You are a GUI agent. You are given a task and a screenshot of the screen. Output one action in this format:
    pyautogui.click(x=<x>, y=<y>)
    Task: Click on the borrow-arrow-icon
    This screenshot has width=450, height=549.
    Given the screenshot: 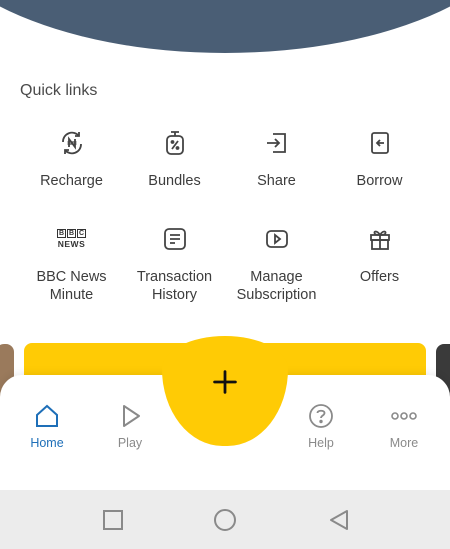 What is the action you would take?
    pyautogui.click(x=380, y=143)
    